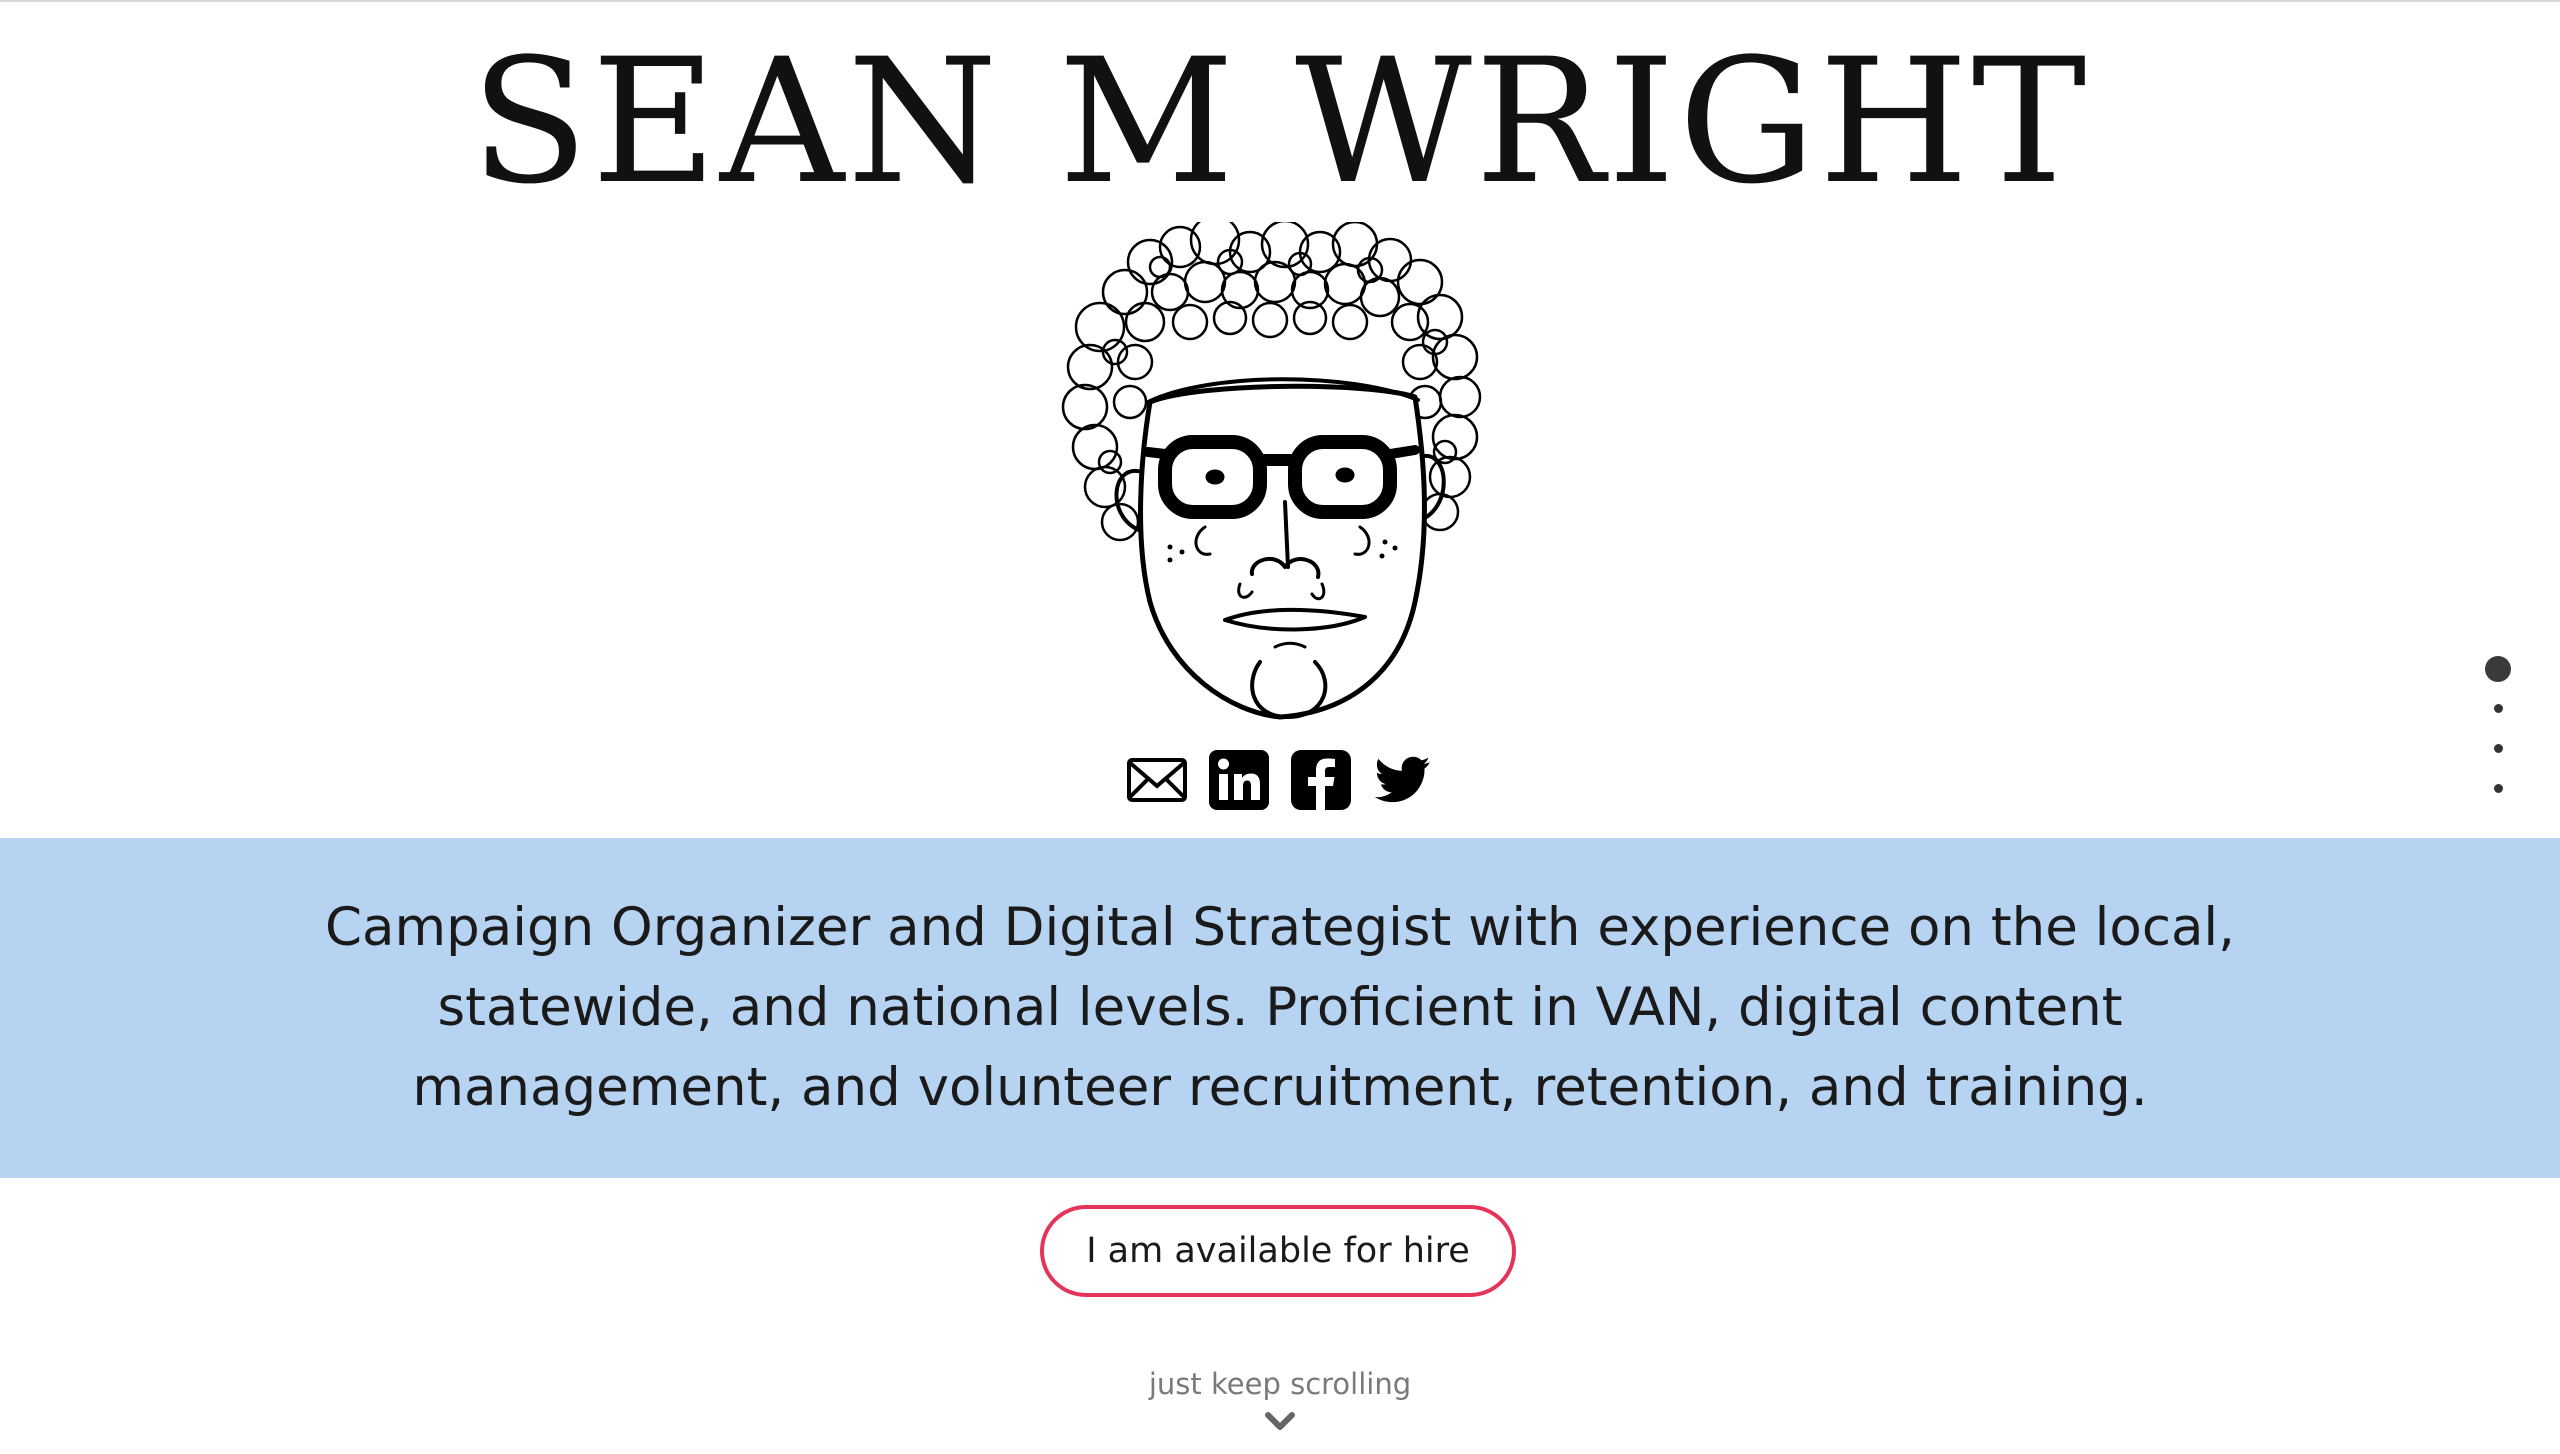 The height and width of the screenshot is (1454, 2560). What do you see at coordinates (1271, 471) in the screenshot?
I see `avatar-caricature` at bounding box center [1271, 471].